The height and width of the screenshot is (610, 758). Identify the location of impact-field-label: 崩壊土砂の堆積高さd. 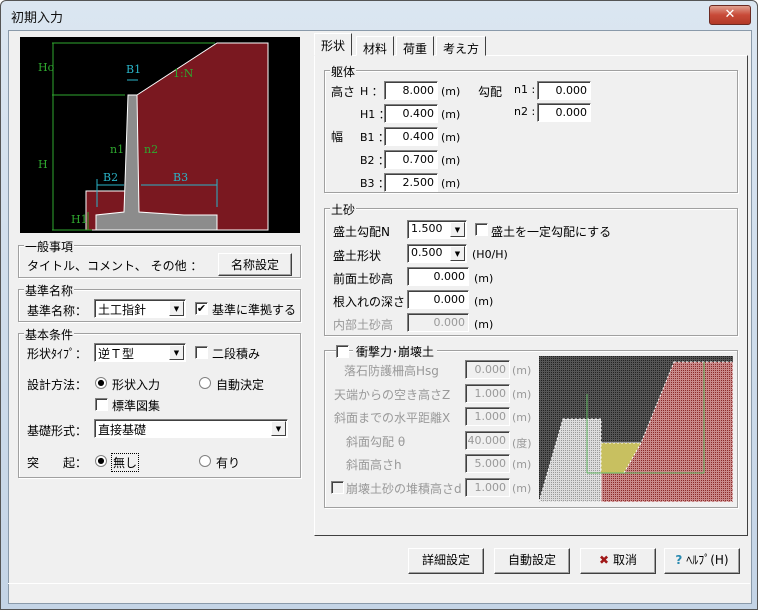
(404, 488).